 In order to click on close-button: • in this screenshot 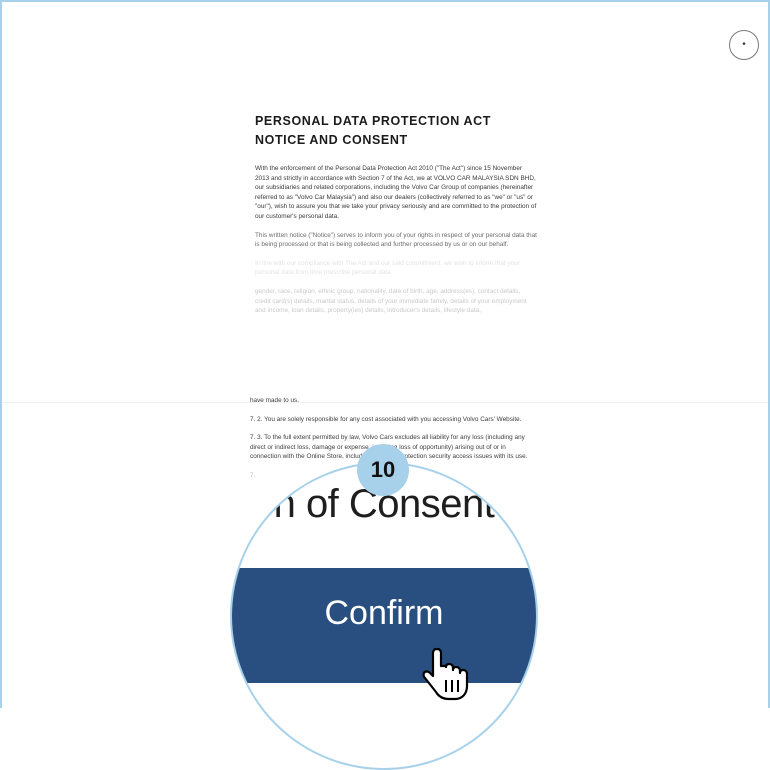, I will do `click(744, 45)`.